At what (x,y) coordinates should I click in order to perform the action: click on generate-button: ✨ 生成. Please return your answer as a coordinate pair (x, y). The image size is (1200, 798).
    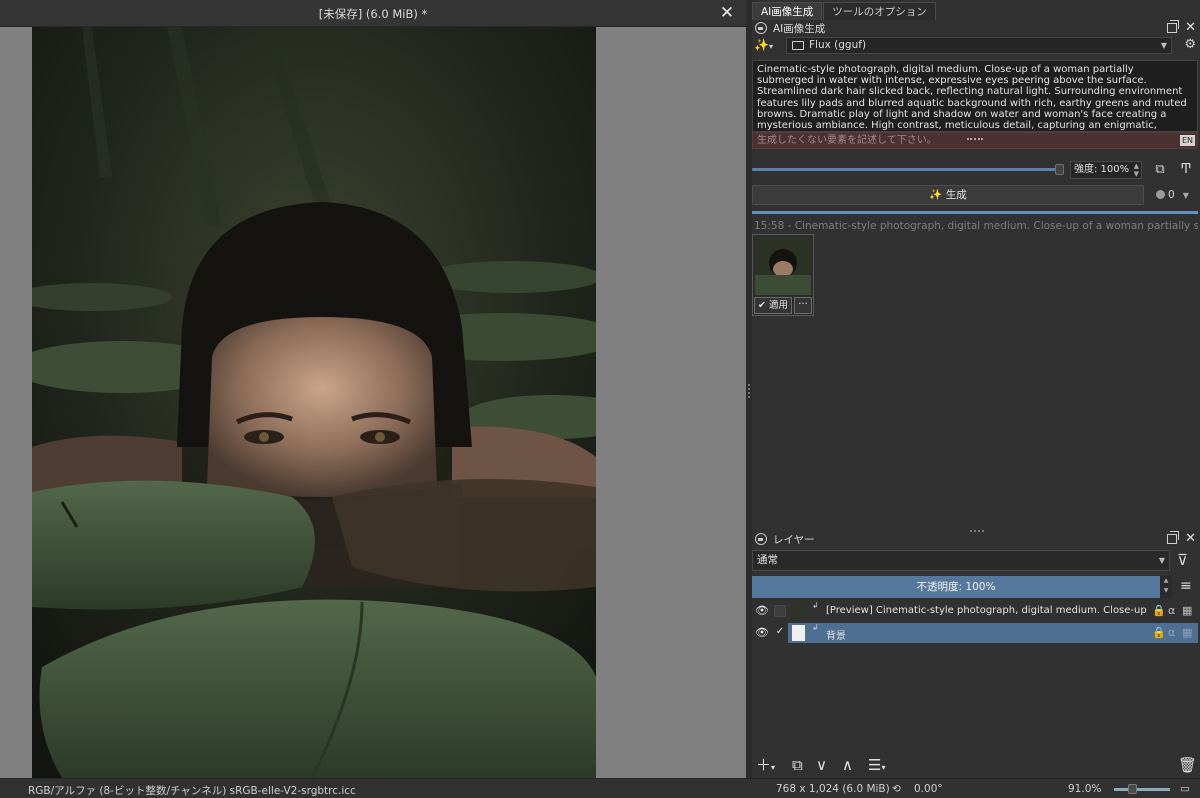
    Looking at the image, I should click on (948, 195).